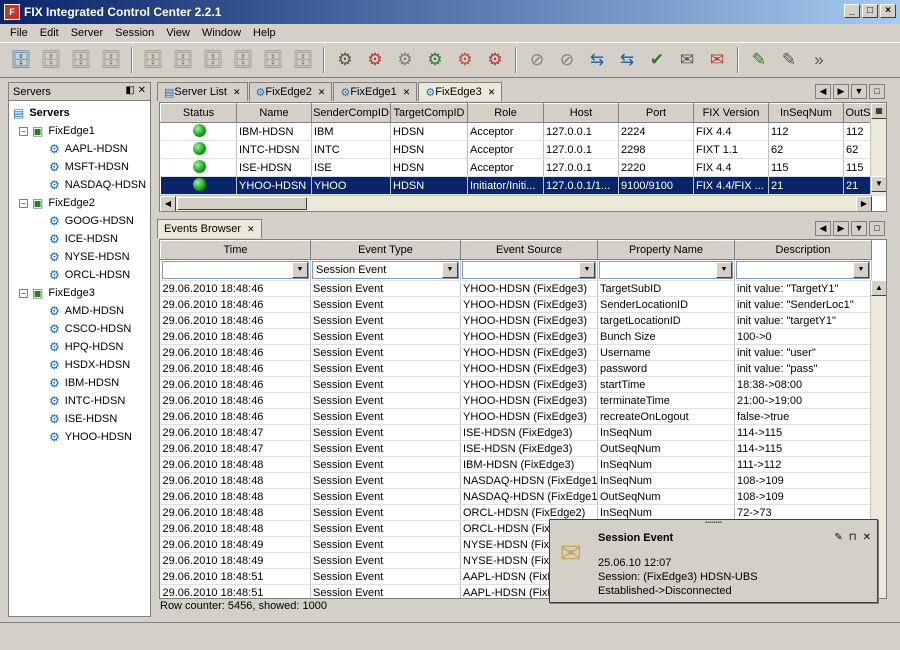 This screenshot has height=650, width=900. Describe the element at coordinates (877, 91) in the screenshot. I see `tab-maximize-button: □` at that location.